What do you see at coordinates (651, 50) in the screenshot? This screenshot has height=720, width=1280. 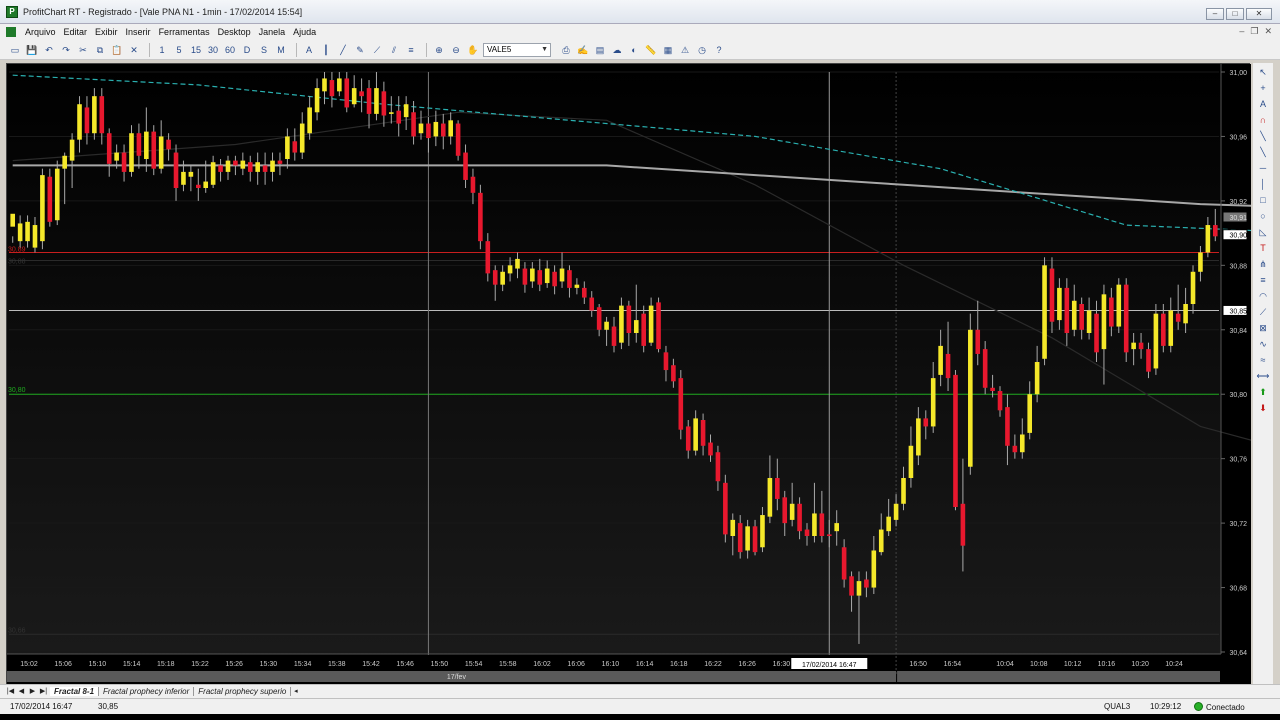 I see `ruler-icon: 📏` at bounding box center [651, 50].